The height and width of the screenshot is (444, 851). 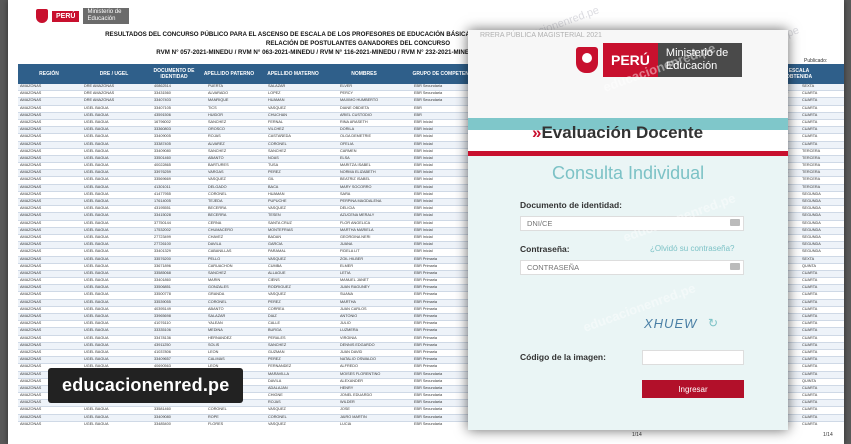 What do you see at coordinates (277, 337) in the screenshot?
I see `table-cell: PERALES` at bounding box center [277, 337].